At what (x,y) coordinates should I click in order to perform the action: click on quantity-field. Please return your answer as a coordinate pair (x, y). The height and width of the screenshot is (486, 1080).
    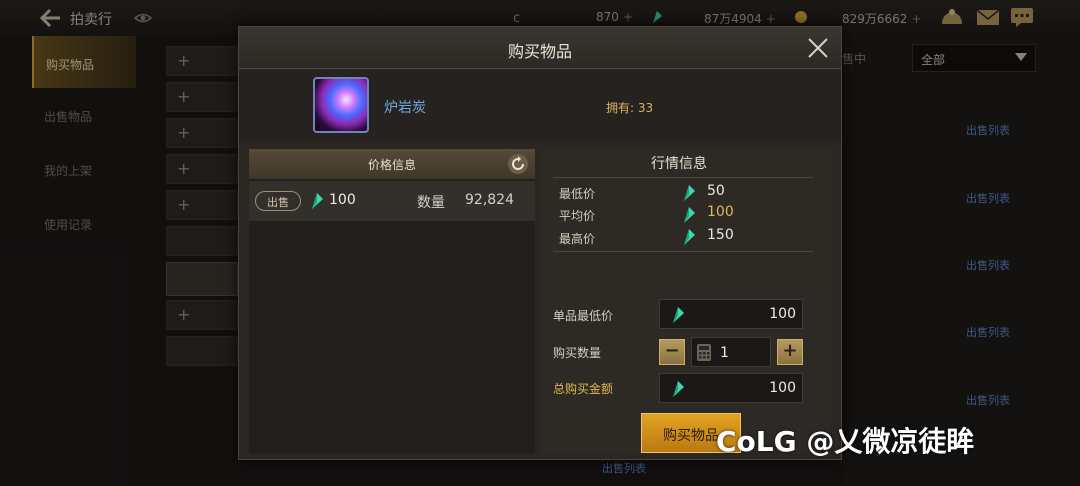
    Looking at the image, I should click on (731, 352).